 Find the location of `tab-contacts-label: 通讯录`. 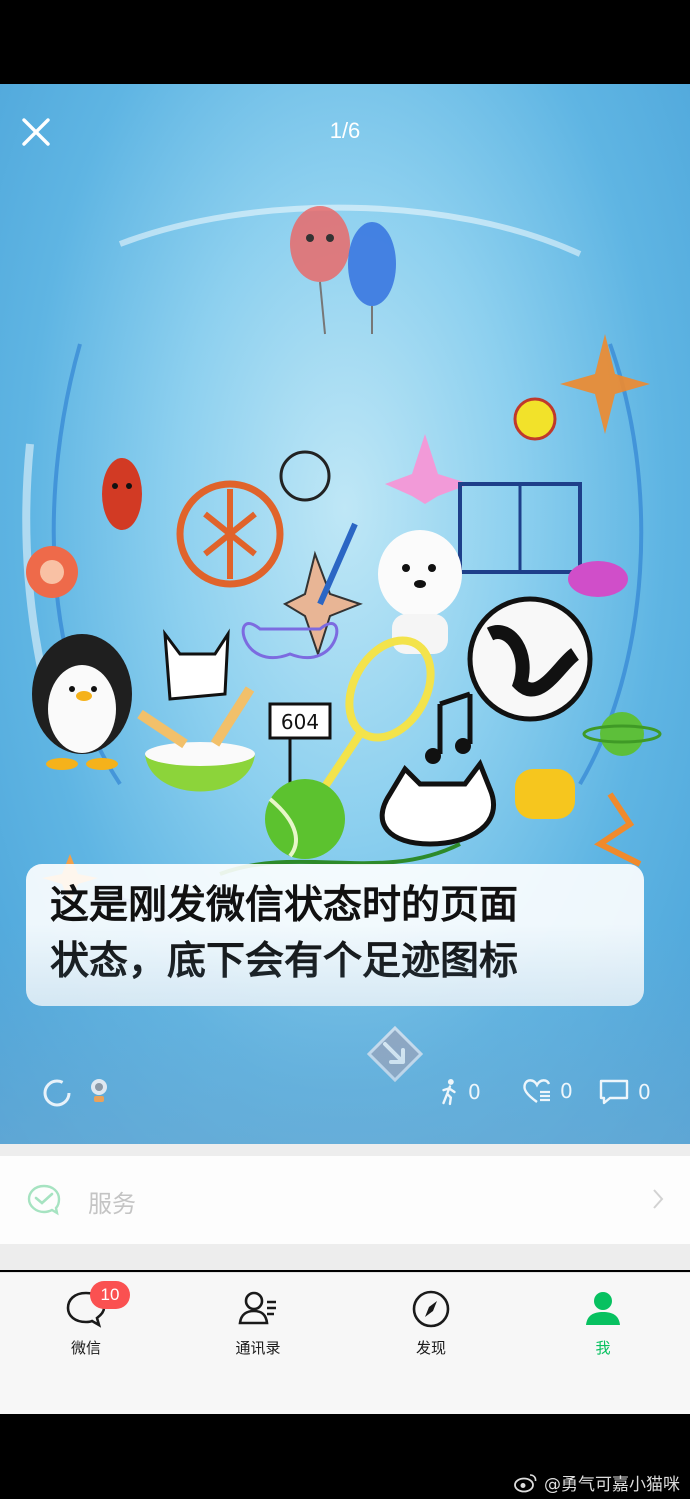

tab-contacts-label: 通讯录 is located at coordinates (258, 1348).